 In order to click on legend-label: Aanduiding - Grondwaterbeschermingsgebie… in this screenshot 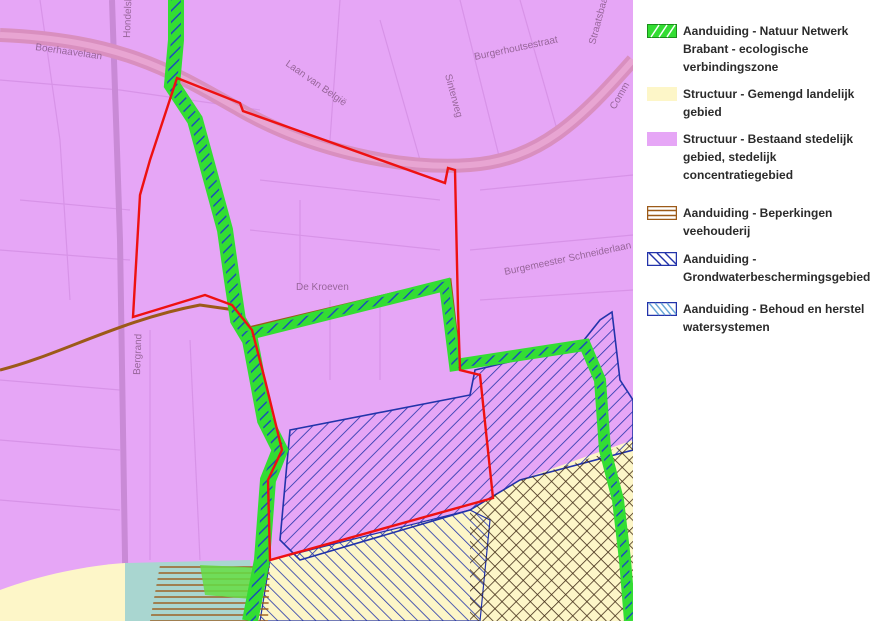, I will do `click(777, 268)`.